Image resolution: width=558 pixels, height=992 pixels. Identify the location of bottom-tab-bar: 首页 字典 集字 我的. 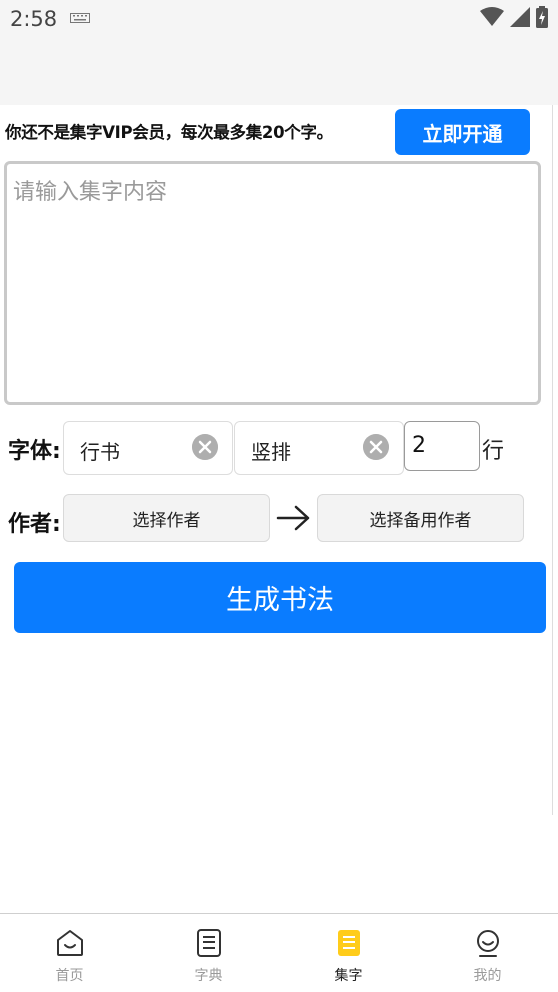
(279, 952).